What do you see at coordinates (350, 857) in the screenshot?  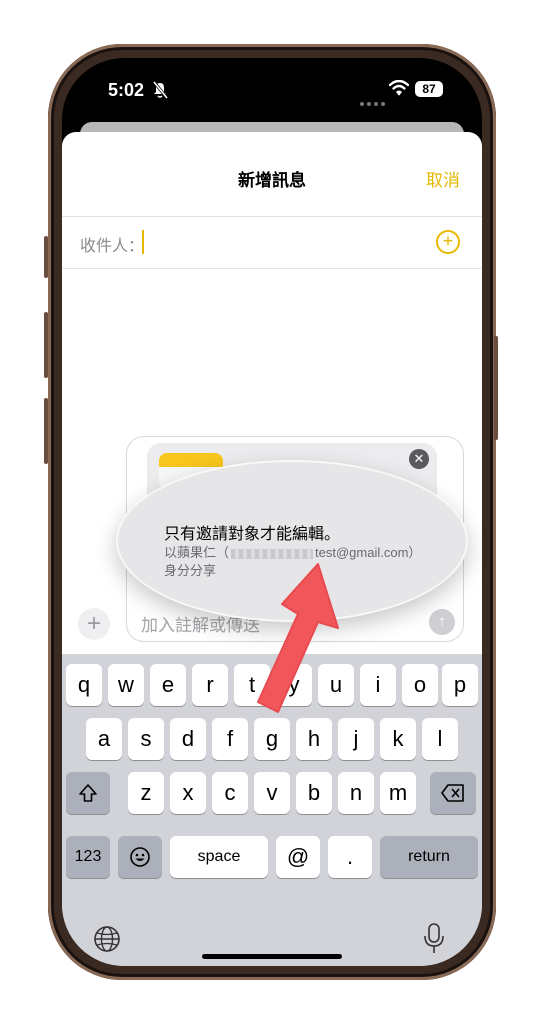 I see `key-period: .` at bounding box center [350, 857].